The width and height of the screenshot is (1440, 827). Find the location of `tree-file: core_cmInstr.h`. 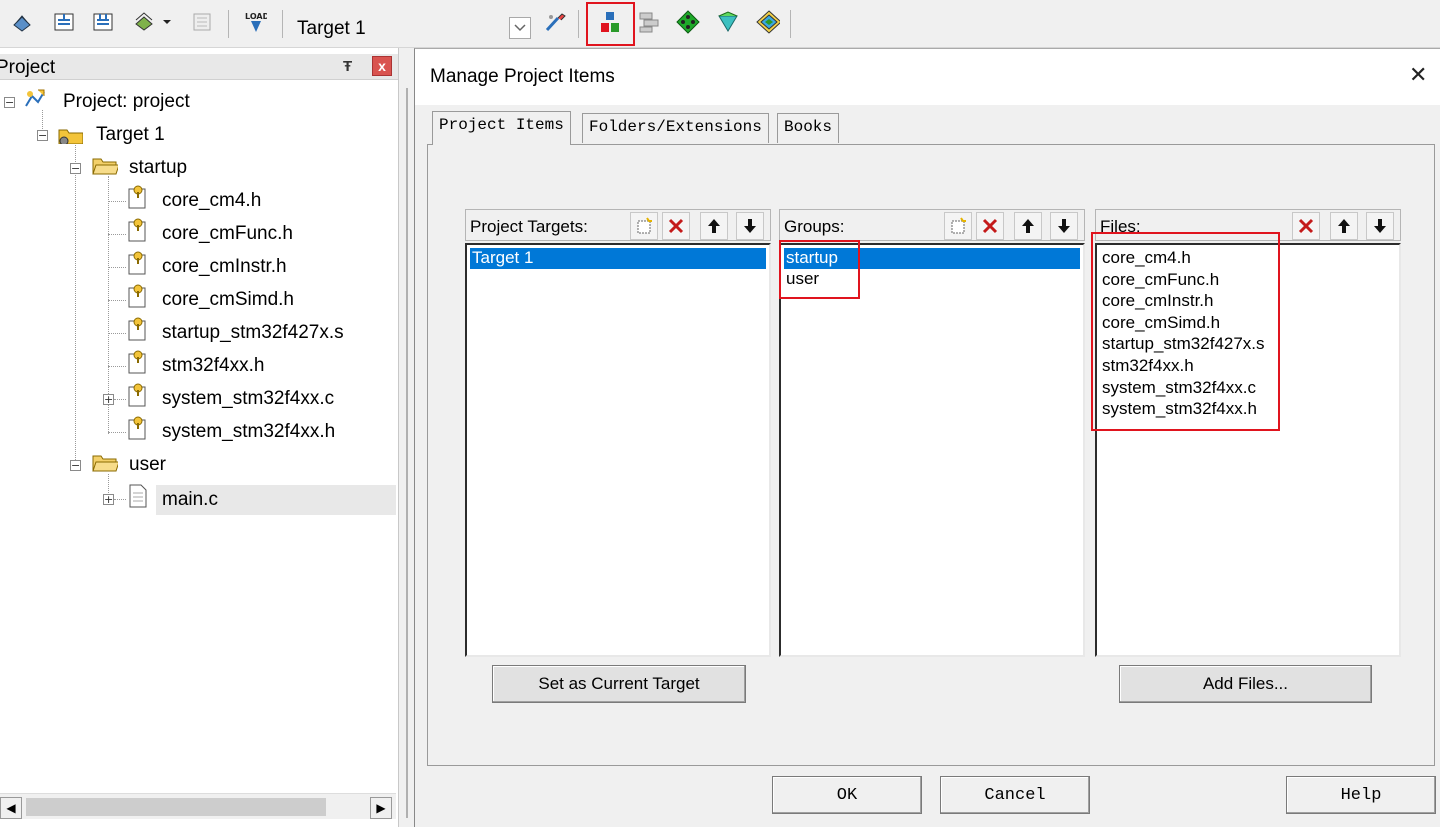

tree-file: core_cmInstr.h is located at coordinates (224, 267).